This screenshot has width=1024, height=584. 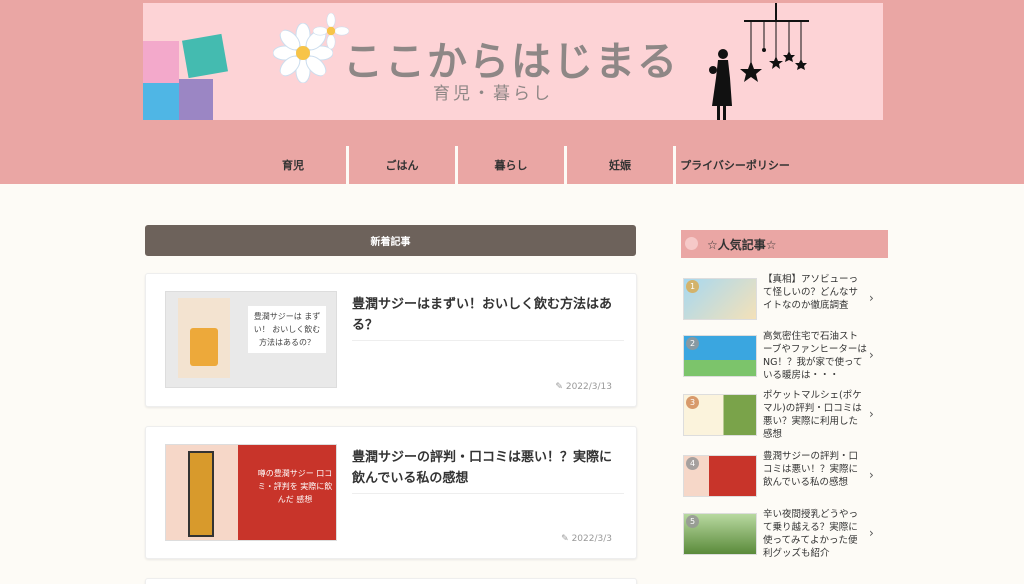 I want to click on nav-item-privacy-policy: プライバシーポリシー, so click(x=735, y=165).